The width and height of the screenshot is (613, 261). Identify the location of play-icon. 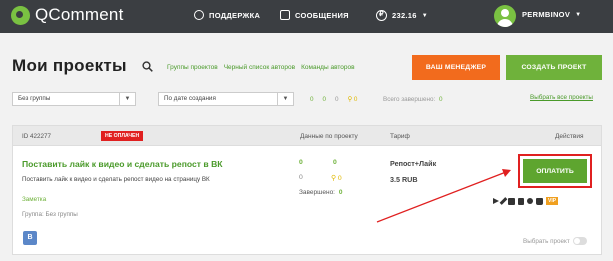
(496, 201).